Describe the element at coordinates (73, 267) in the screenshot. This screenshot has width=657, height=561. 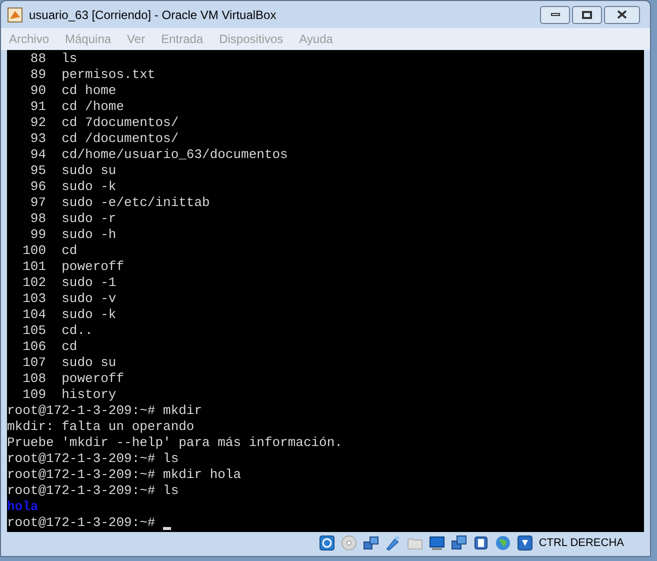
I see `terminal-line: 101 poweroff` at that location.